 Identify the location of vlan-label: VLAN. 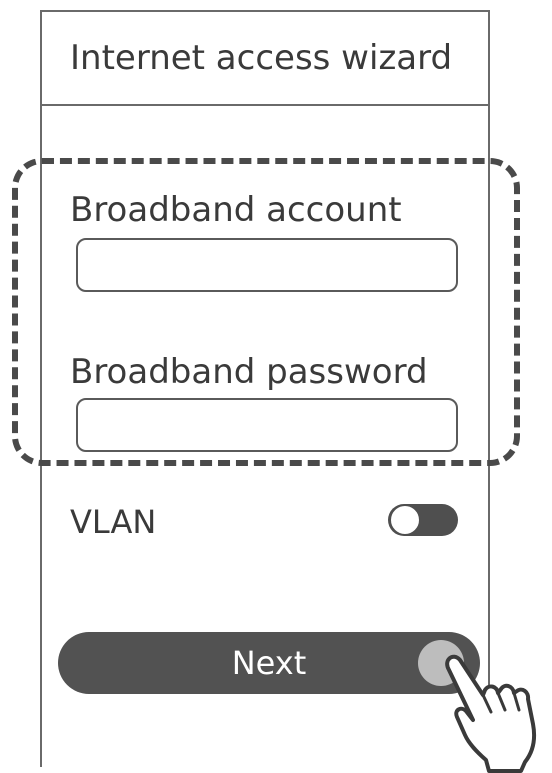
(113, 522).